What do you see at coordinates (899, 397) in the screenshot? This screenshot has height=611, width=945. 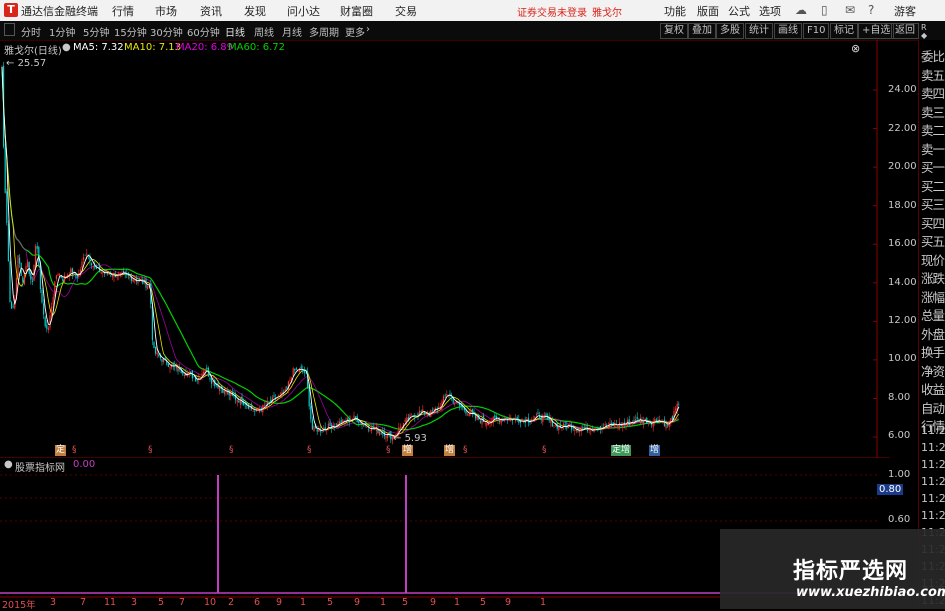 I see `y-tick: 8.00` at bounding box center [899, 397].